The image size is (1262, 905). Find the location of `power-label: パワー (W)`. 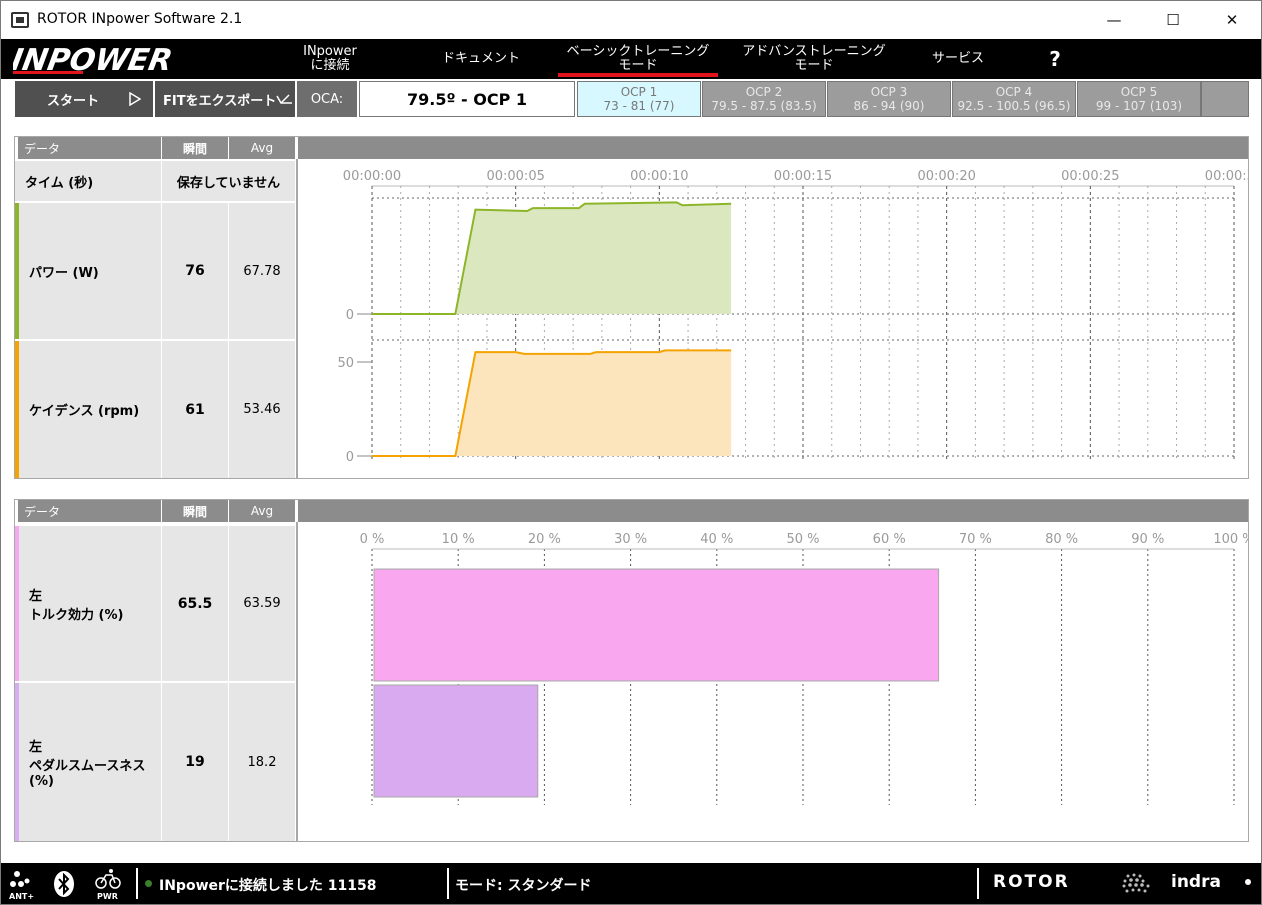

power-label: パワー (W) is located at coordinates (88, 271).